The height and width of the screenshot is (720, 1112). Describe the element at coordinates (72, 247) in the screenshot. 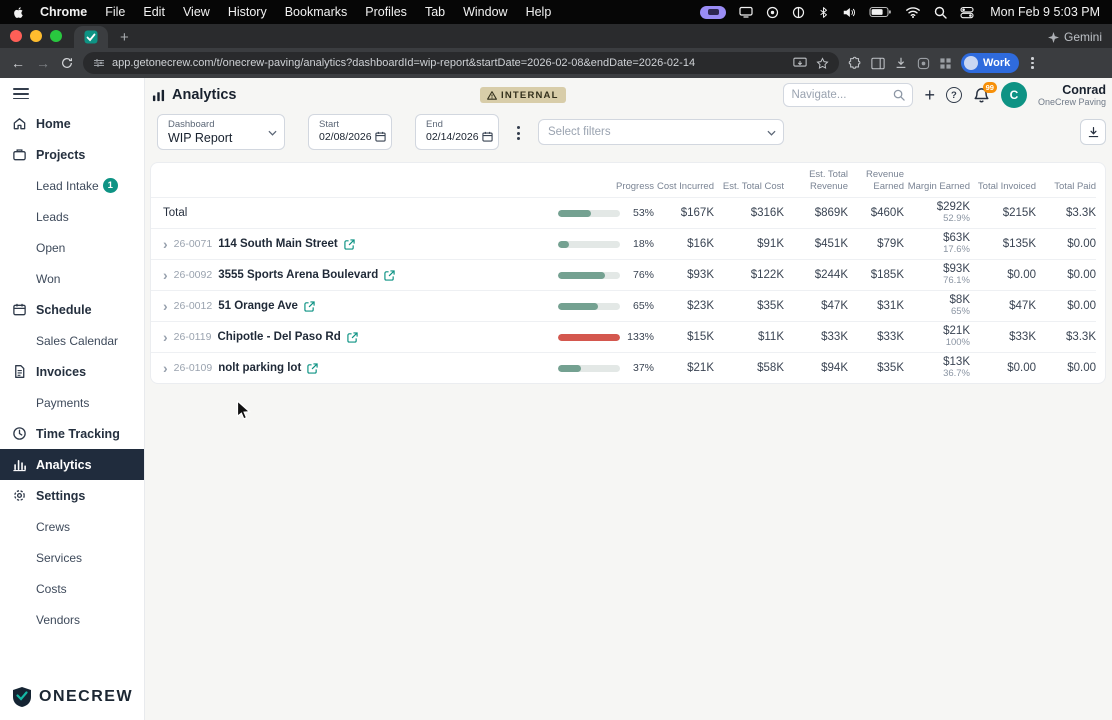

I see `sidebar-item-open: Open` at that location.